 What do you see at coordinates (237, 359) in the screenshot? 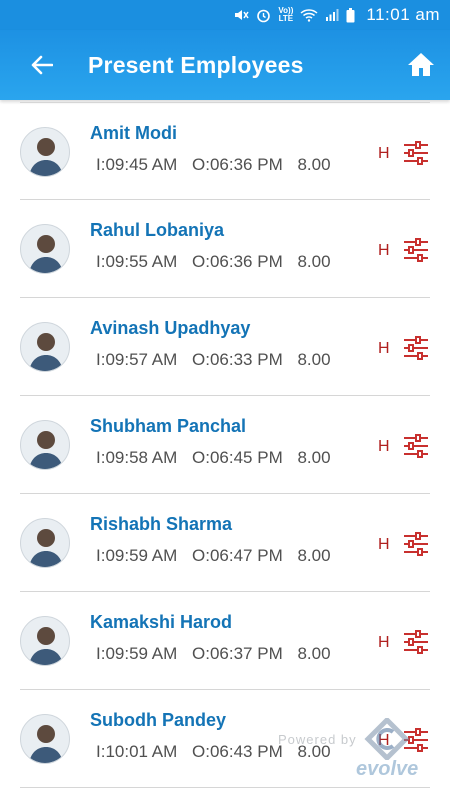
I see `out-time: O:06:33 PM` at bounding box center [237, 359].